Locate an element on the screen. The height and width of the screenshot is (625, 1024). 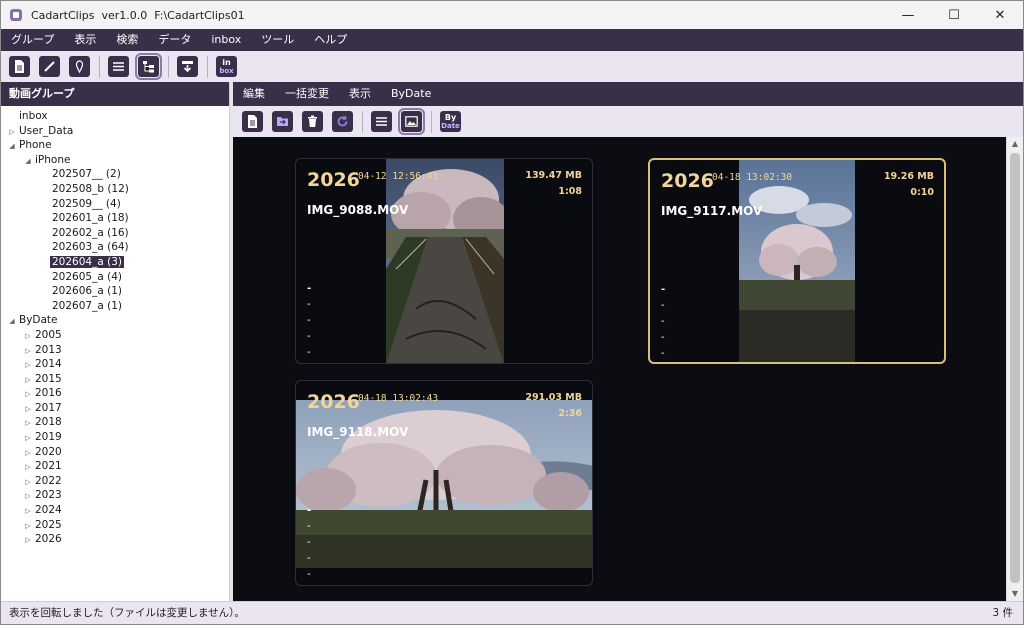
tree-item: ▷ 2024 is located at coordinates (115, 510).